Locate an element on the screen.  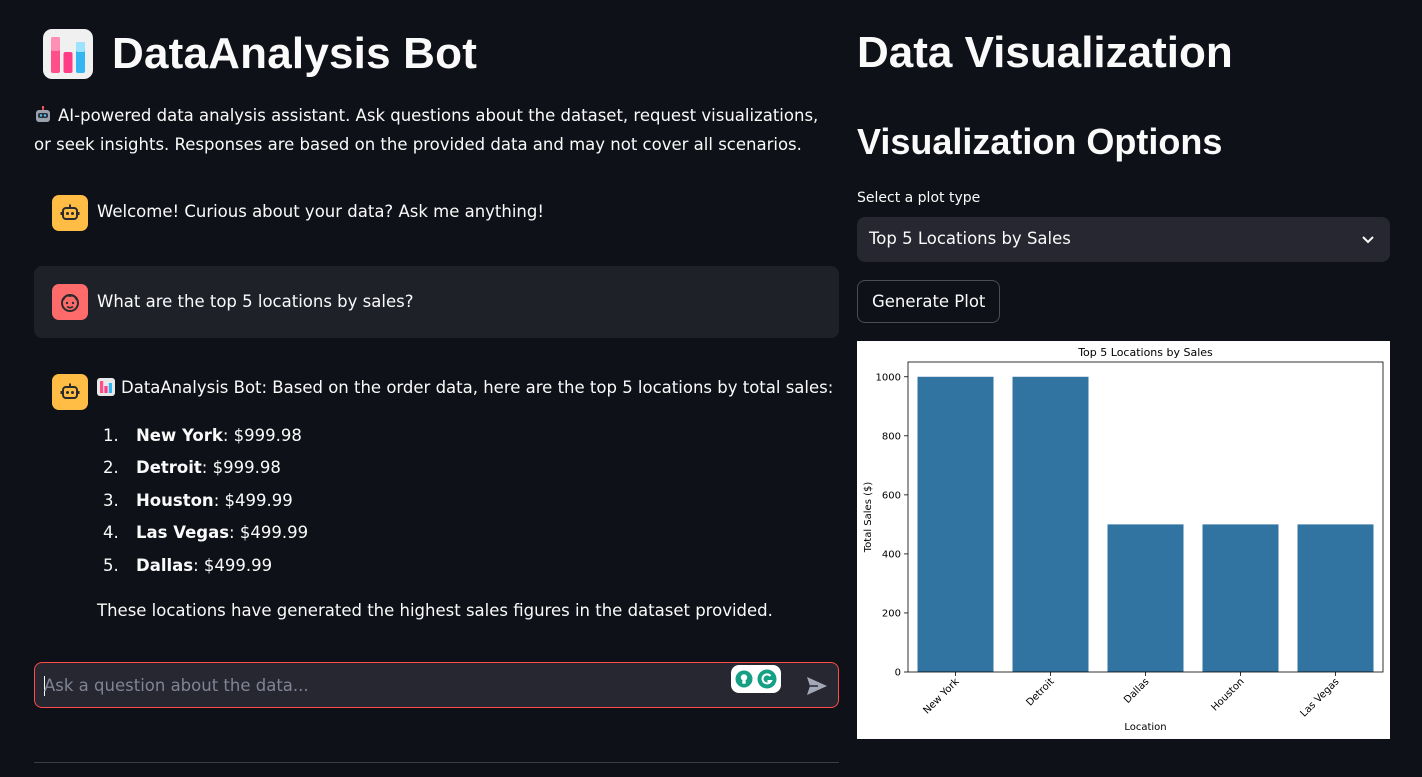
list-item-number: 4. is located at coordinates (111, 533).